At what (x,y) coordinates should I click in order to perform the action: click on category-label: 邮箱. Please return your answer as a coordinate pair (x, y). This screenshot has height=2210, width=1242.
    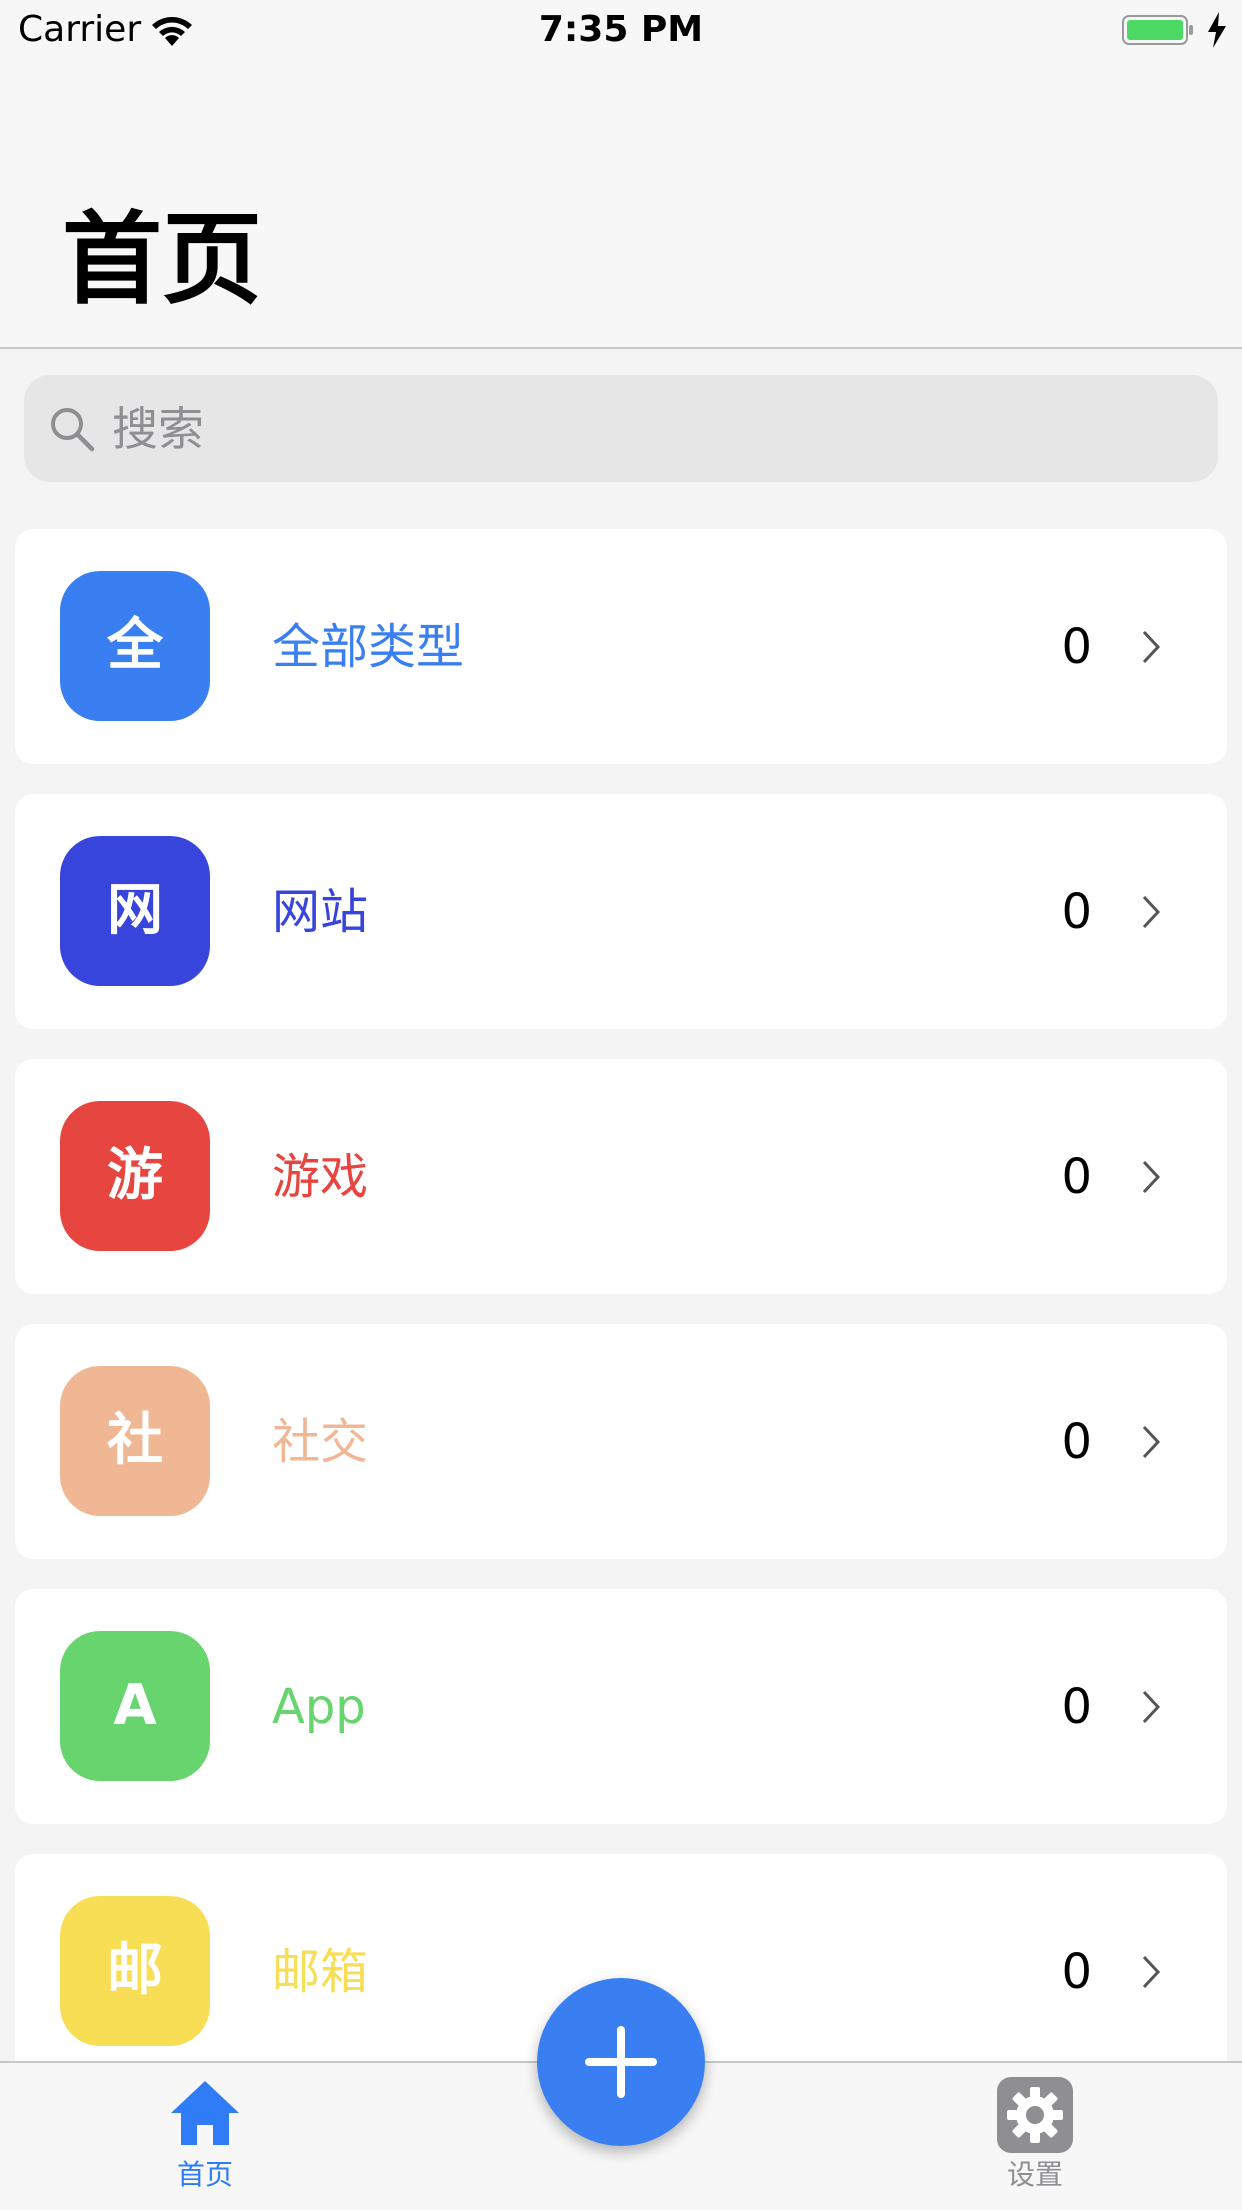
    Looking at the image, I should click on (320, 1972).